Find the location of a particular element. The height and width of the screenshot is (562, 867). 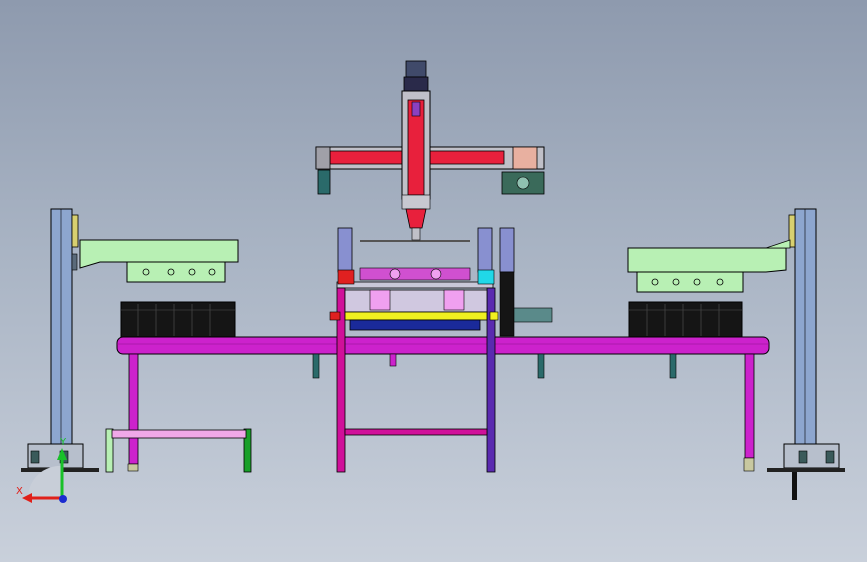

right-stack-block is located at coordinates (685, 320).